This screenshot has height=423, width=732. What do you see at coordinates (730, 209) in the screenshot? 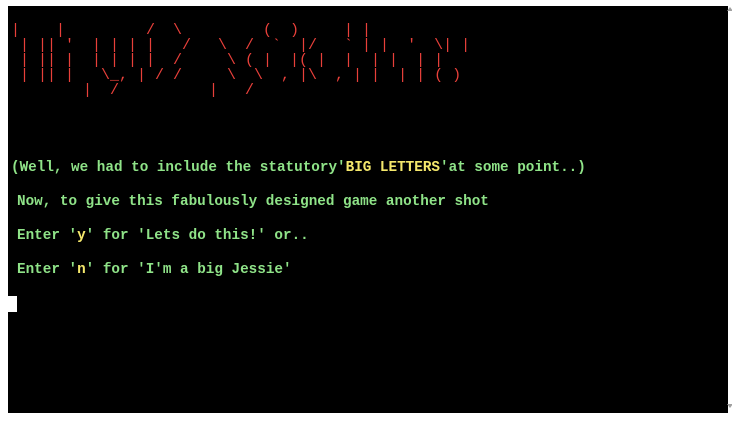
I see `scrollbar` at bounding box center [730, 209].